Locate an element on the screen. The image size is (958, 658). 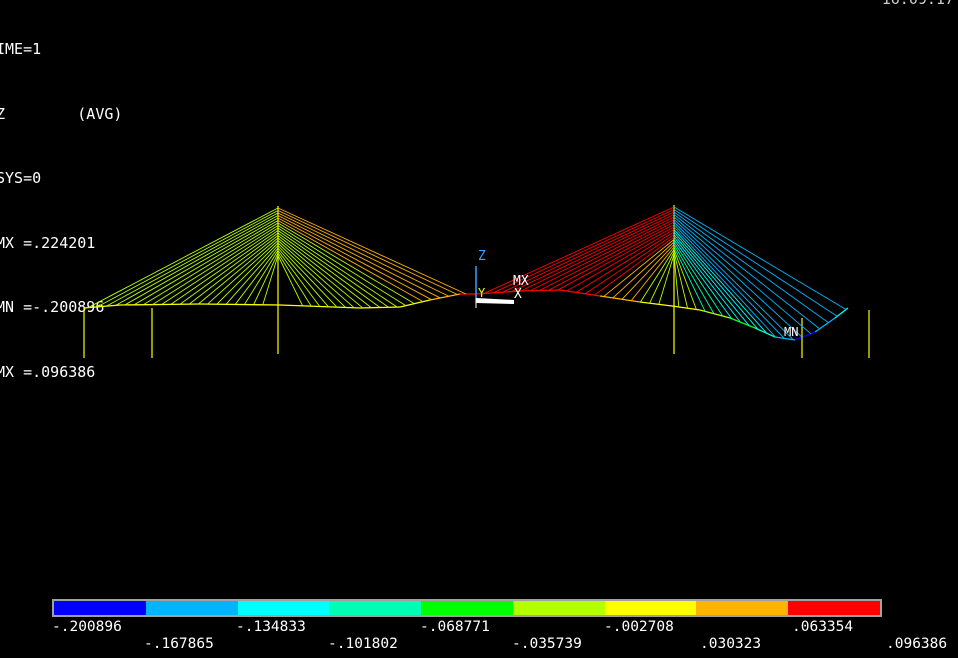
legend-label-7: -.002708 is located at coordinates (639, 627).